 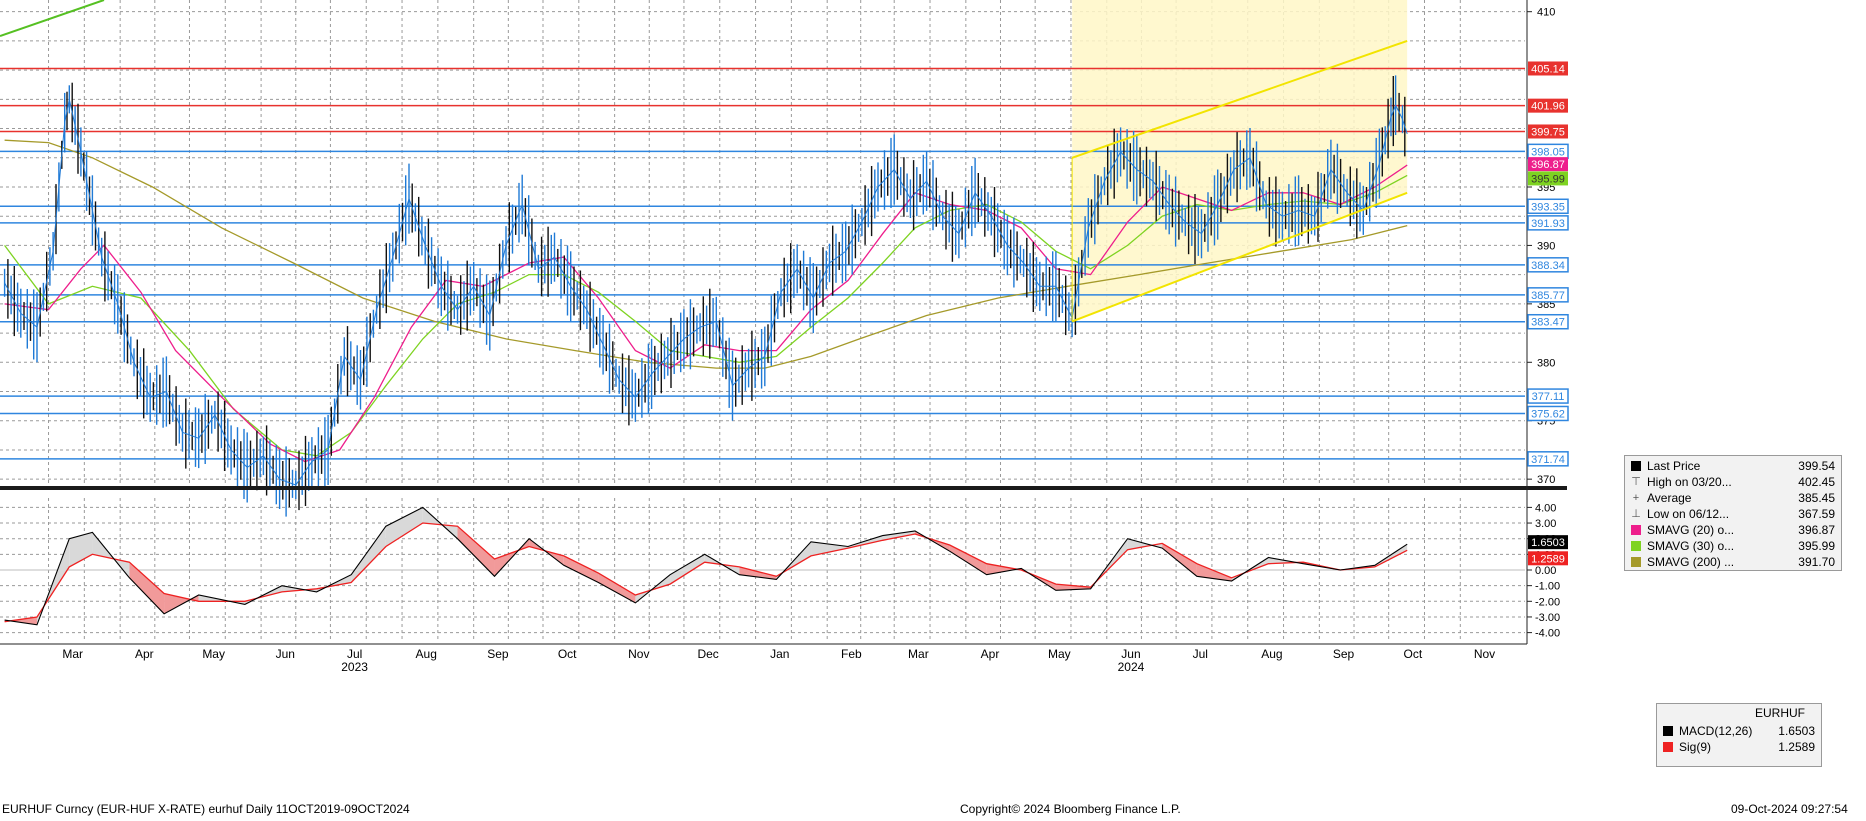 I want to click on legend-item-last-price: Last Price 399.54, so click(x=1733, y=466).